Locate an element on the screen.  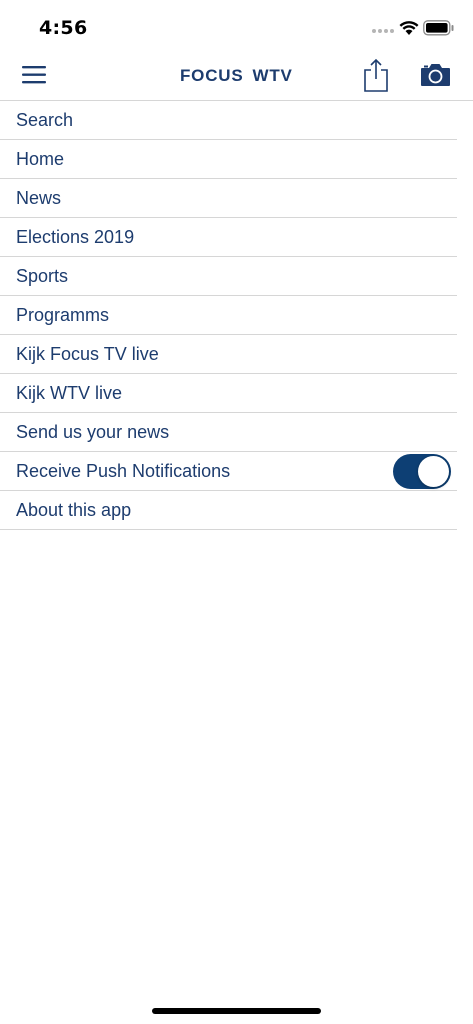
camera-icon is located at coordinates (435, 75).